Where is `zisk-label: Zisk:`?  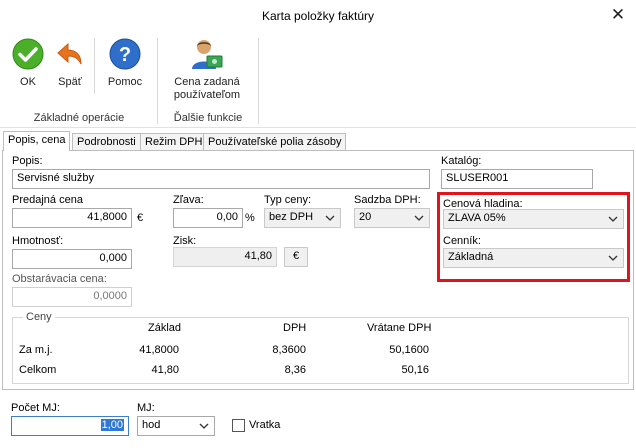 zisk-label: Zisk: is located at coordinates (185, 241).